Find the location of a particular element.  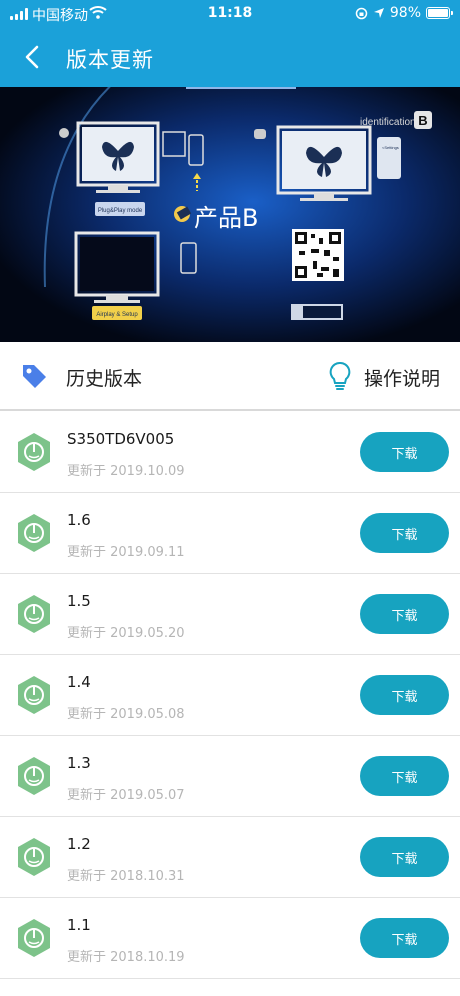

page-title: 版本更新 is located at coordinates (110, 60).